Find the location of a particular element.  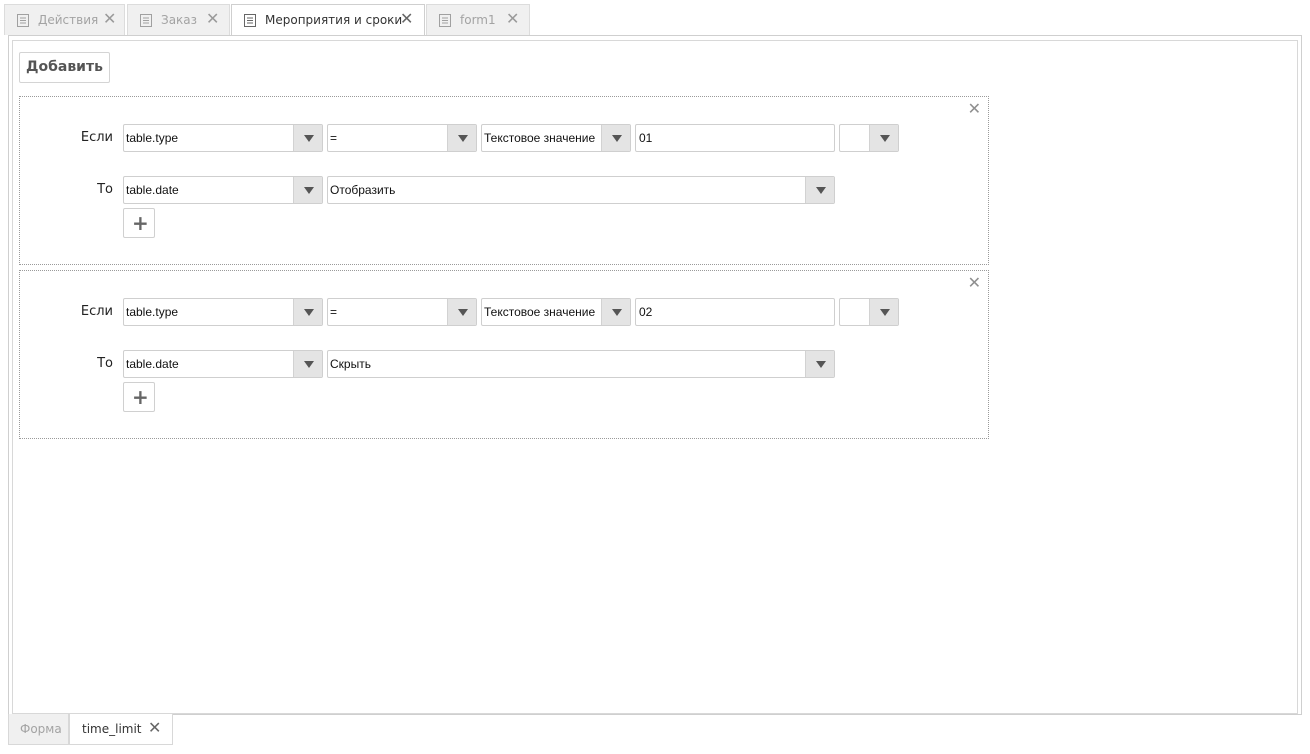

tab-label: Действия is located at coordinates (68, 20).